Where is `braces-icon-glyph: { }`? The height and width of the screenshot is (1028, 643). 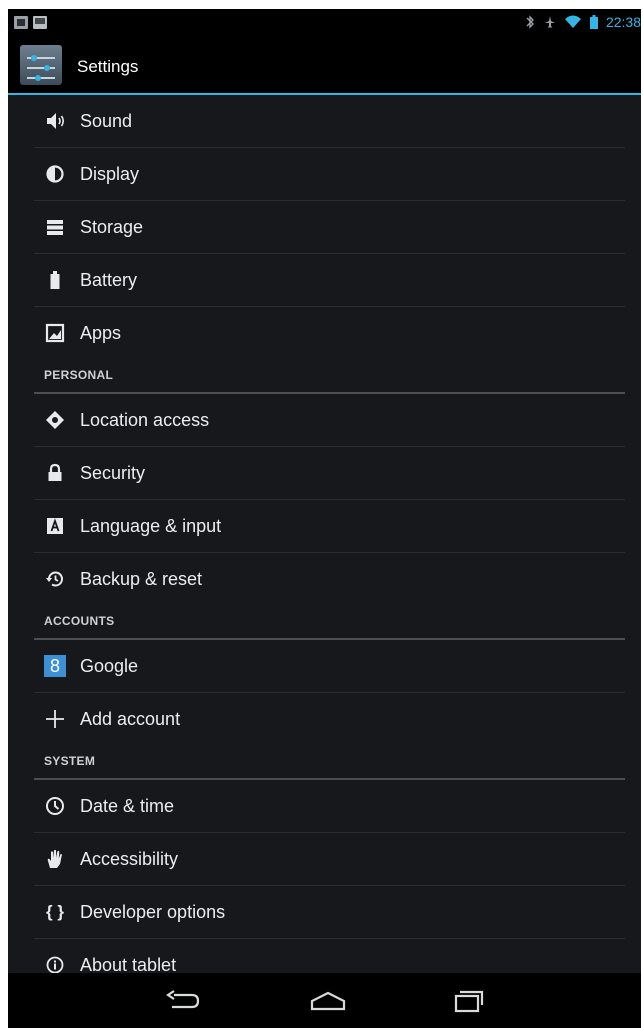
braces-icon-glyph: { } is located at coordinates (55, 911).